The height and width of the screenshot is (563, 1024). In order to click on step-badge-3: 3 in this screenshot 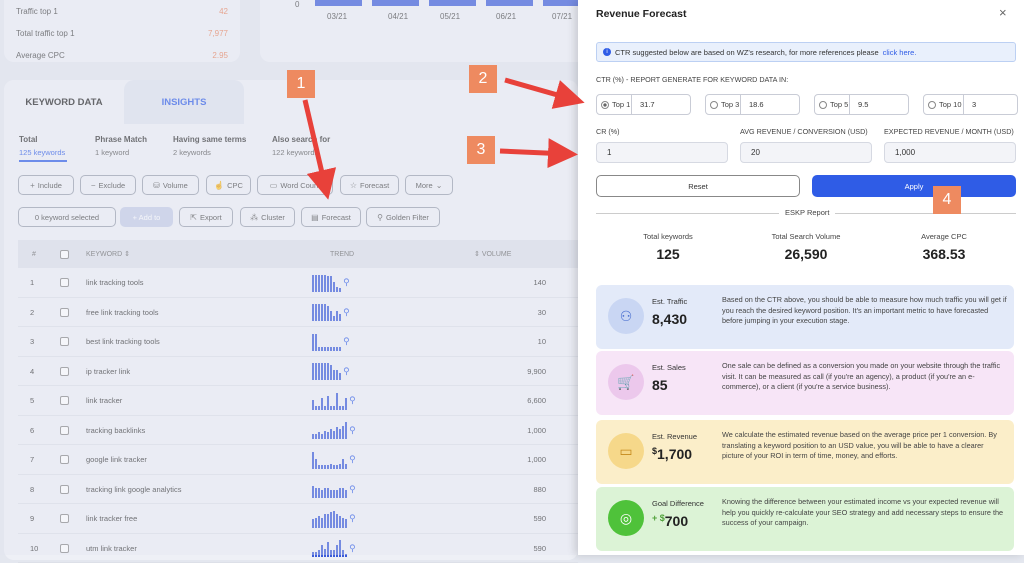, I will do `click(481, 150)`.